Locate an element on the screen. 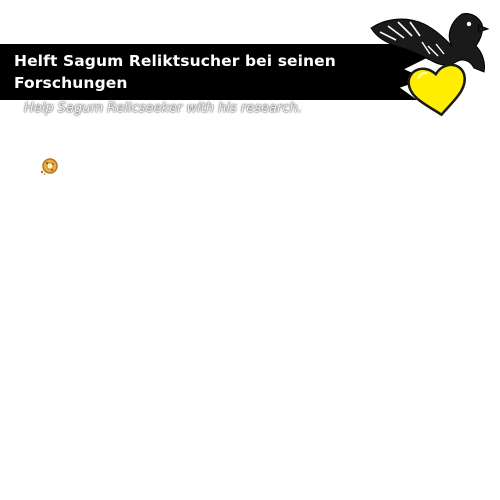 Image resolution: width=500 pixels, height=500 pixels. eagle-icon is located at coordinates (430, 43).